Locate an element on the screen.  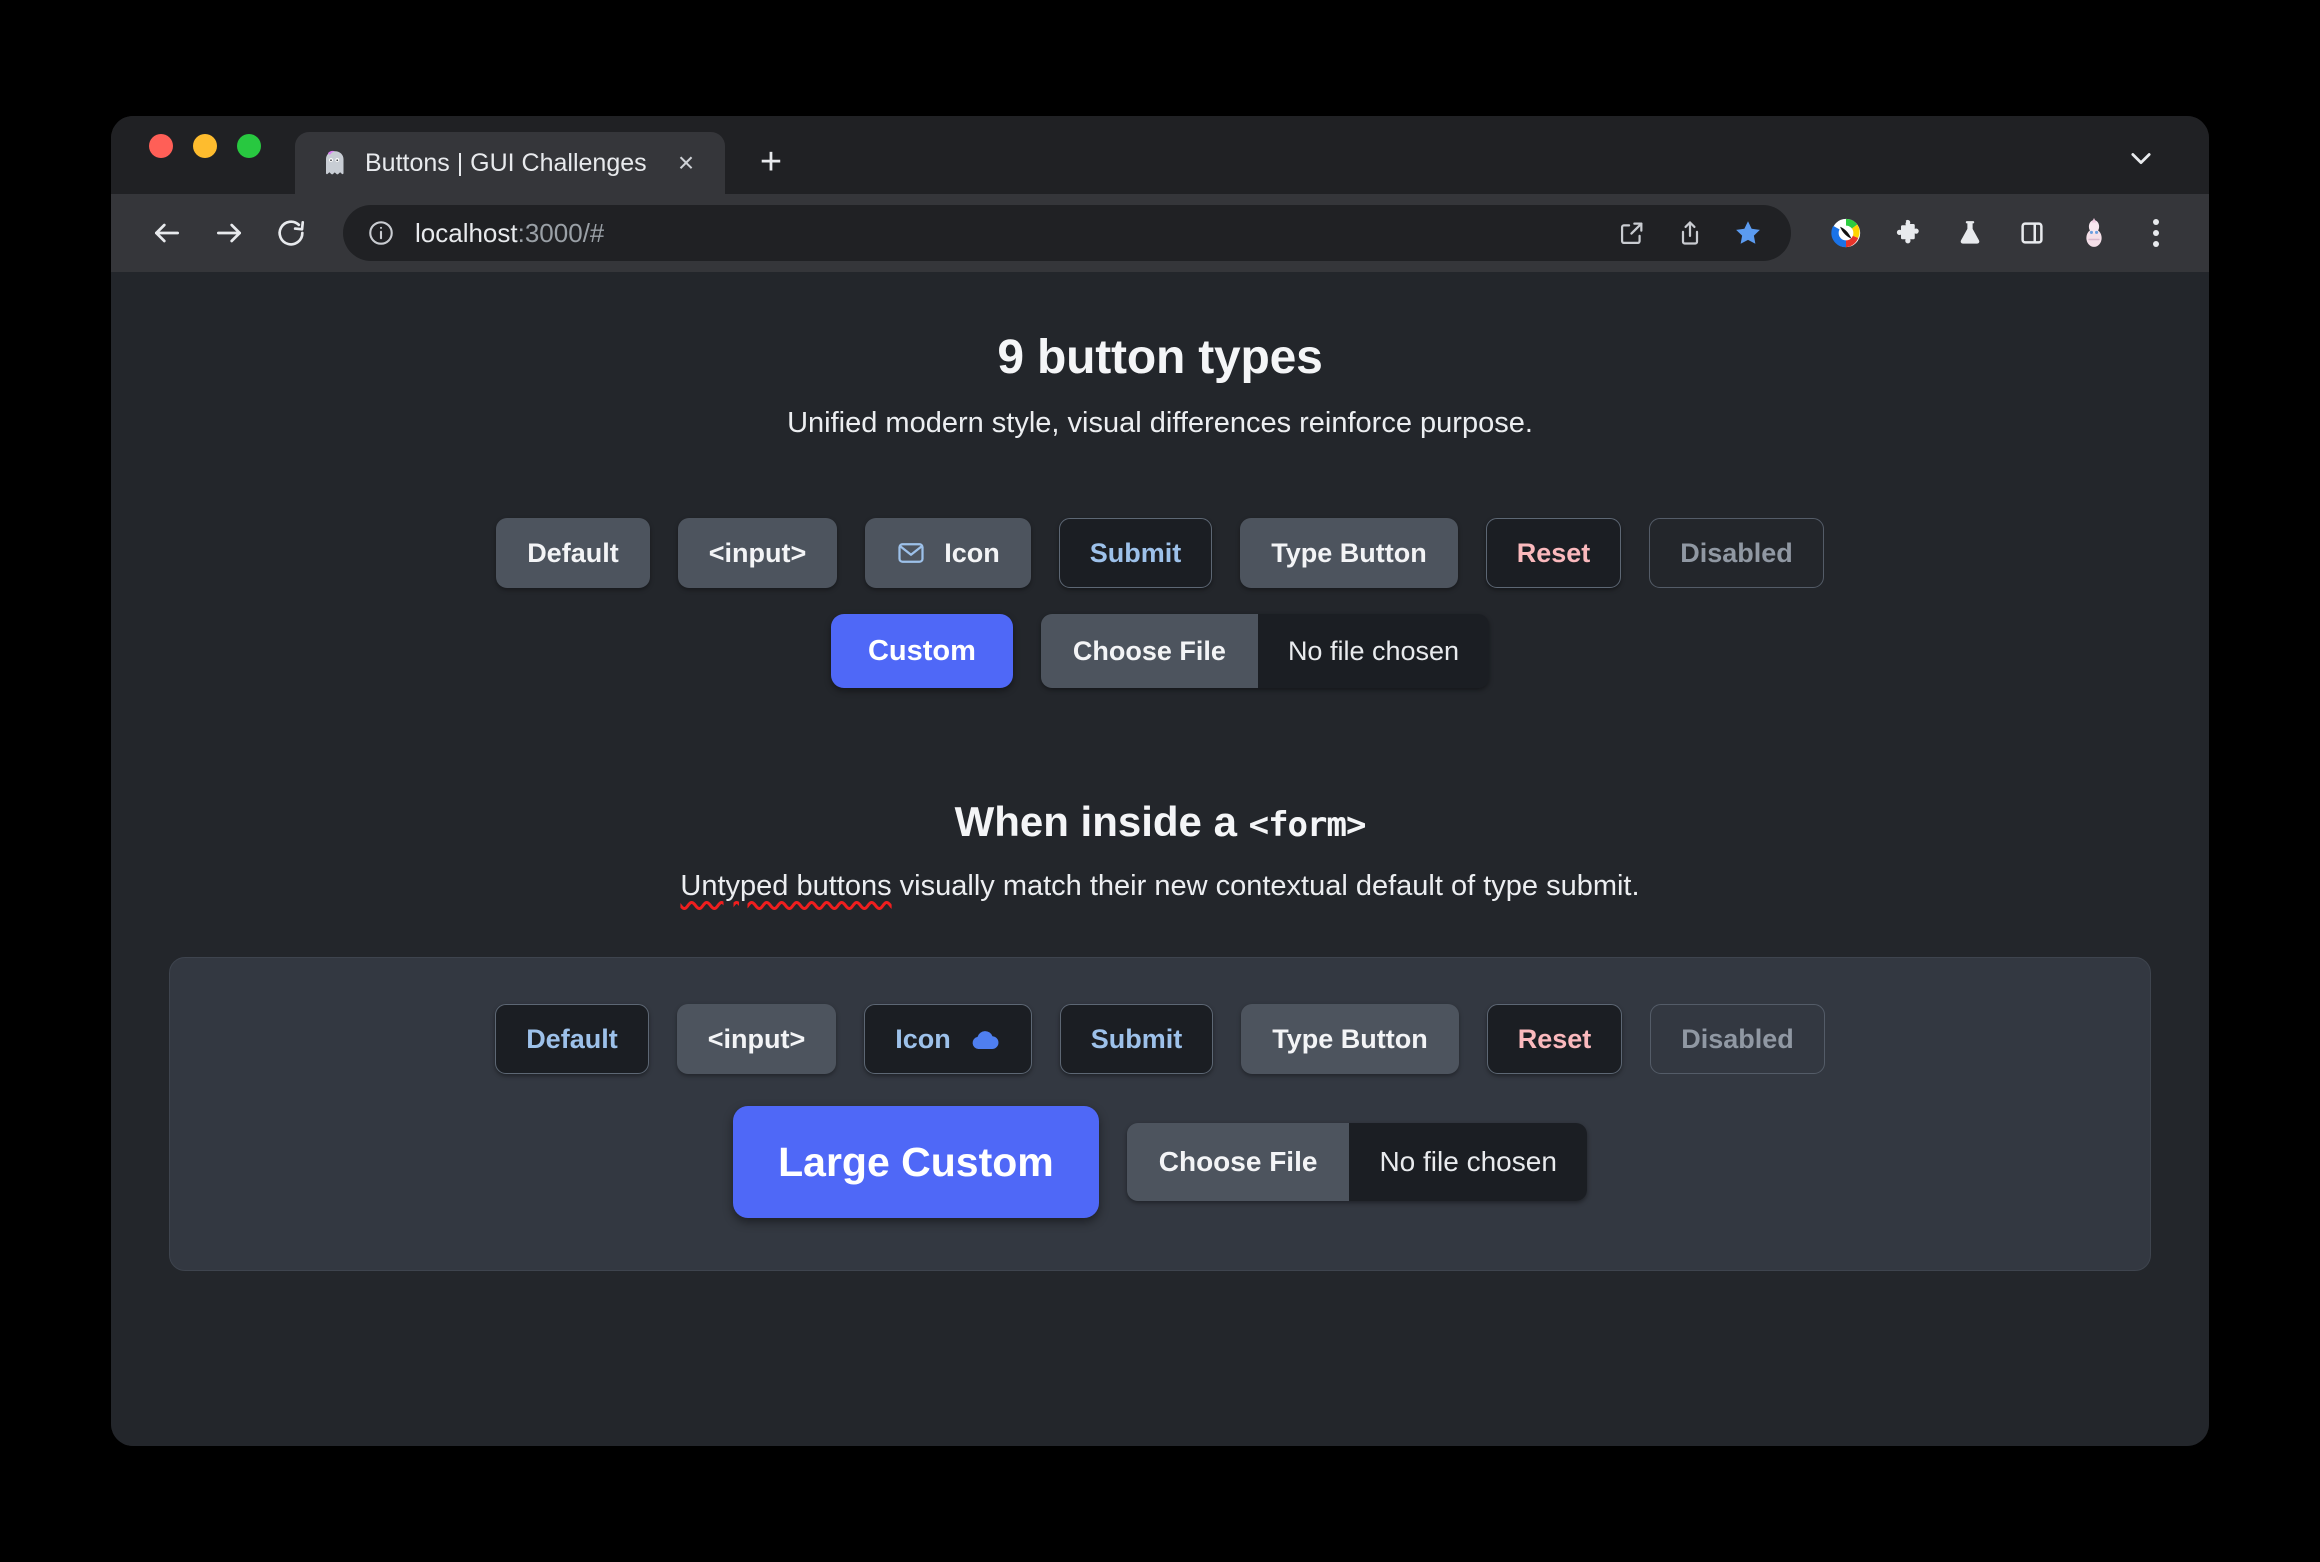
form-section-title: When inside a <form> is located at coordinates (1160, 822).